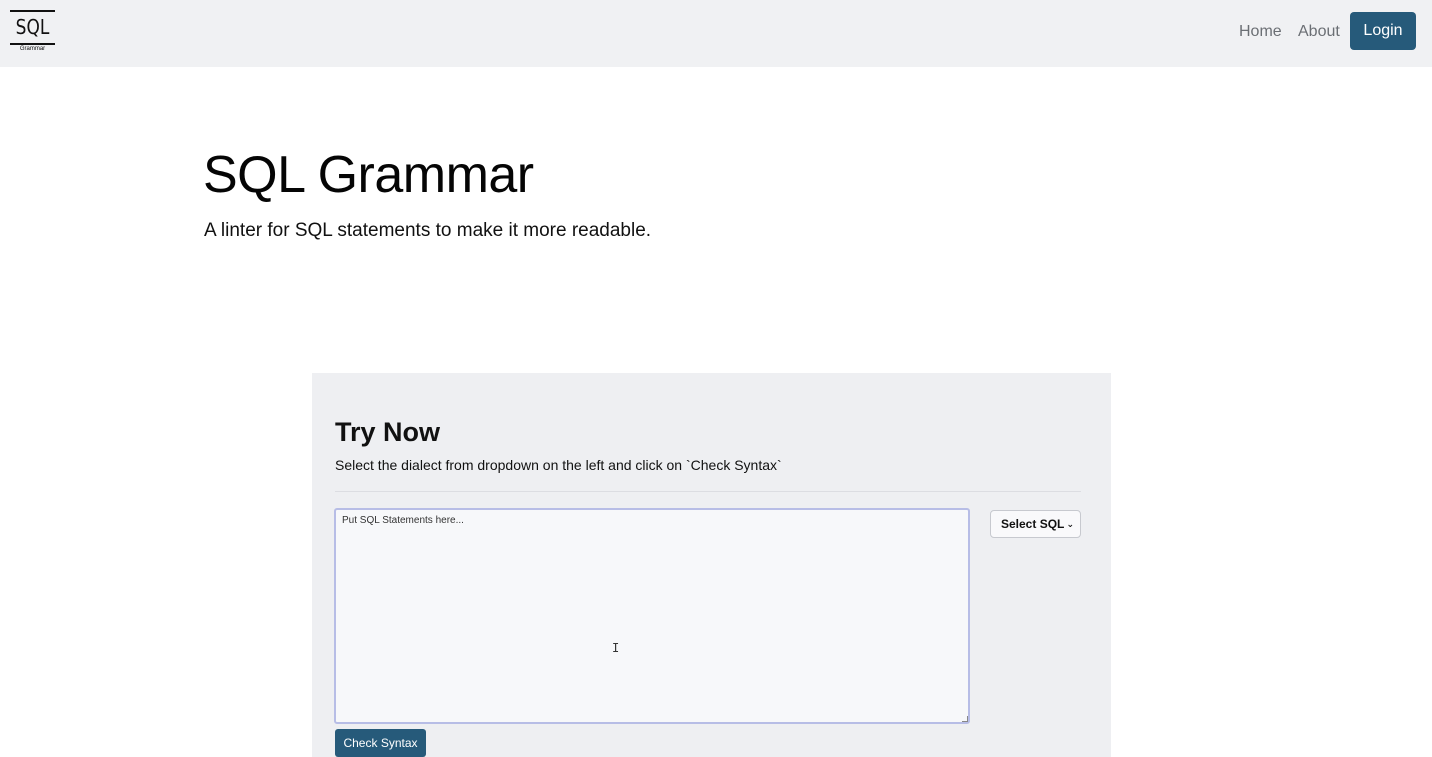 Image resolution: width=1432 pixels, height=757 pixels. What do you see at coordinates (388, 432) in the screenshot?
I see `try-now-title: Try Now` at bounding box center [388, 432].